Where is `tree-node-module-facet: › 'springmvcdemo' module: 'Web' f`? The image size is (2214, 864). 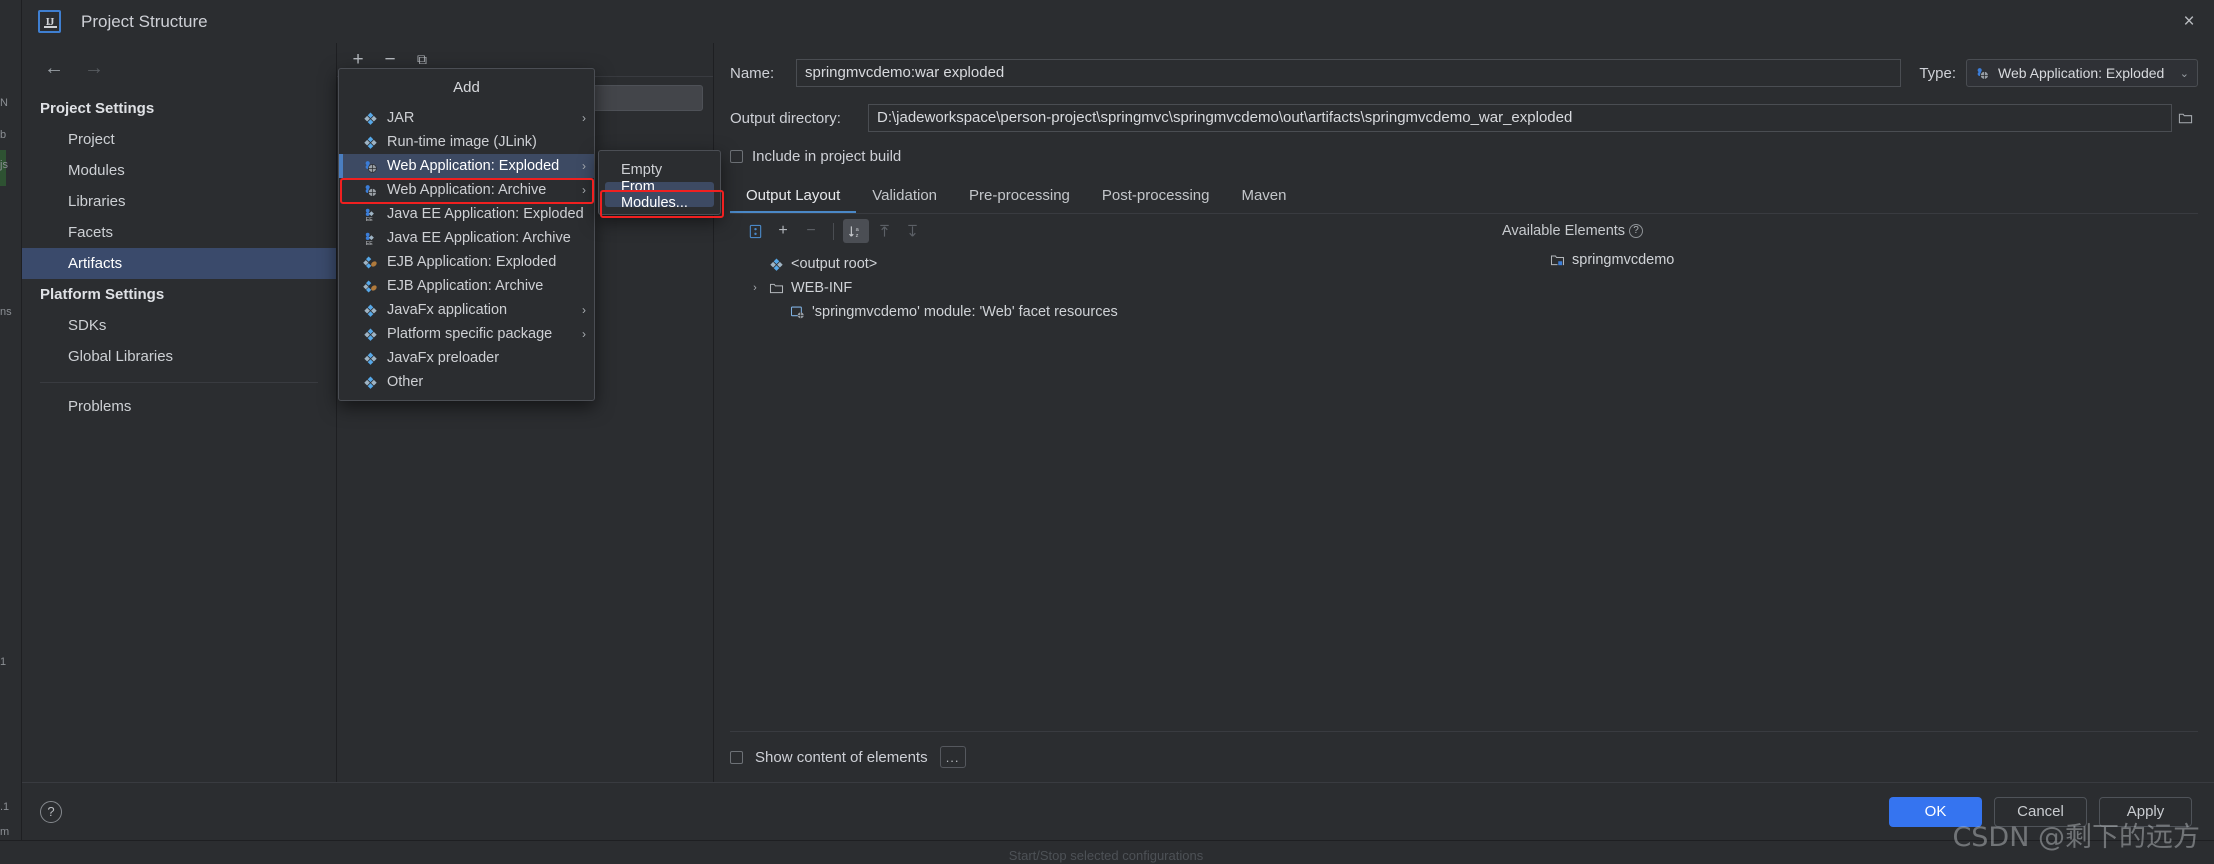
tree-node-module-facet: › 'springmvcdemo' module: 'Web' f is located at coordinates (1093, 312).